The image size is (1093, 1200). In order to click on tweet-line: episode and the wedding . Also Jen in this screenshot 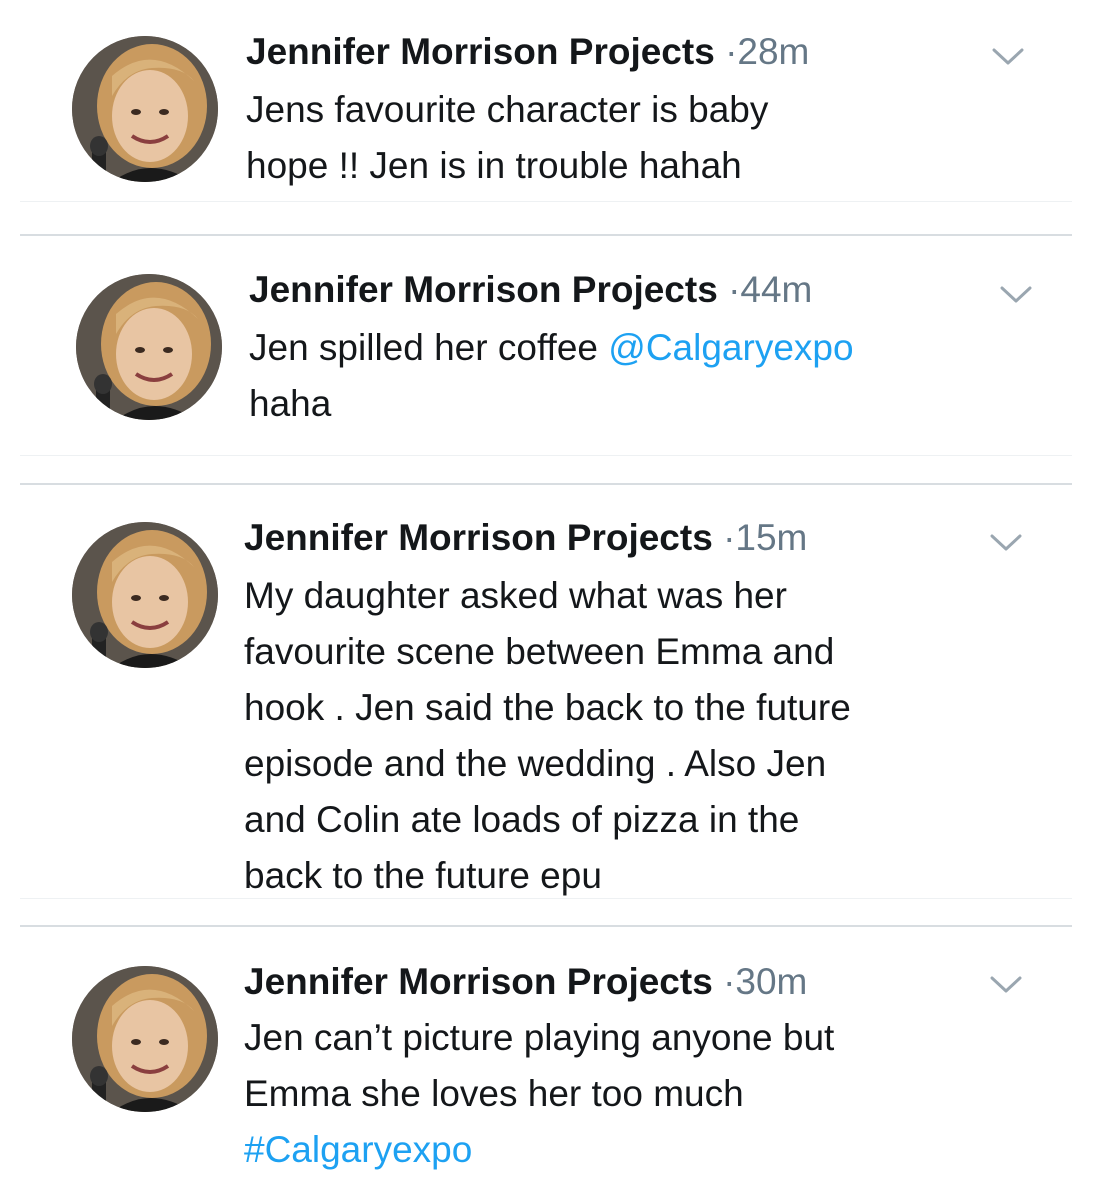, I will do `click(535, 763)`.